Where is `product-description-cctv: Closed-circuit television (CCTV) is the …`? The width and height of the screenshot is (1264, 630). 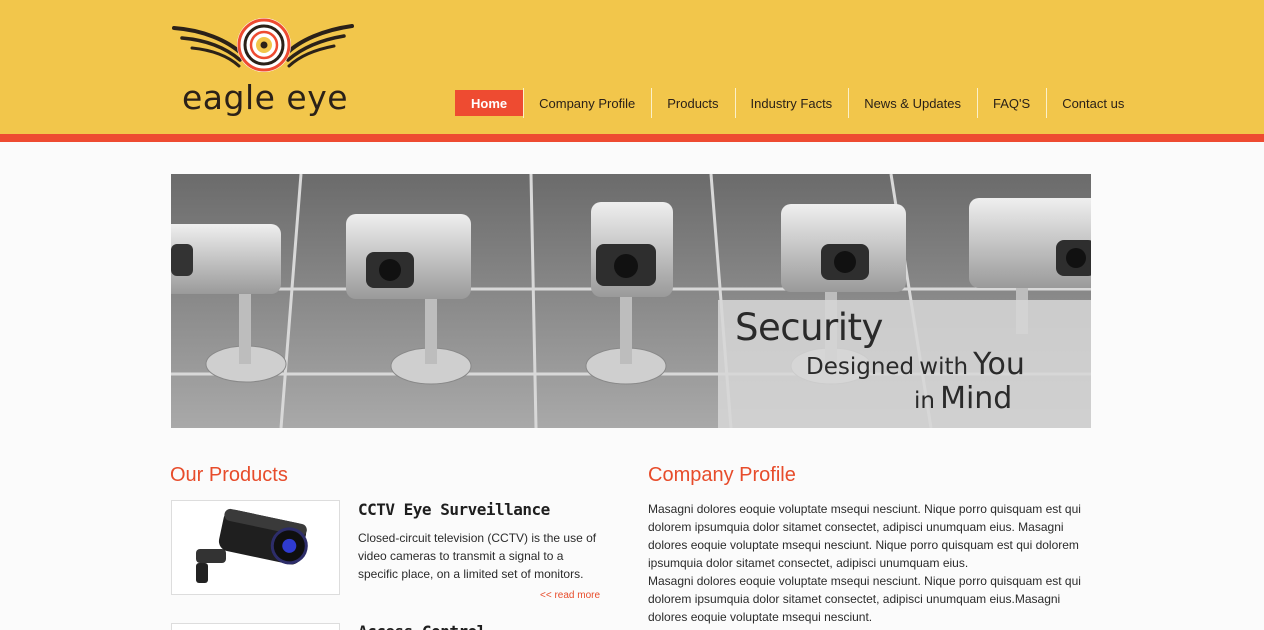 product-description-cctv: Closed-circuit television (CCTV) is the … is located at coordinates (477, 556).